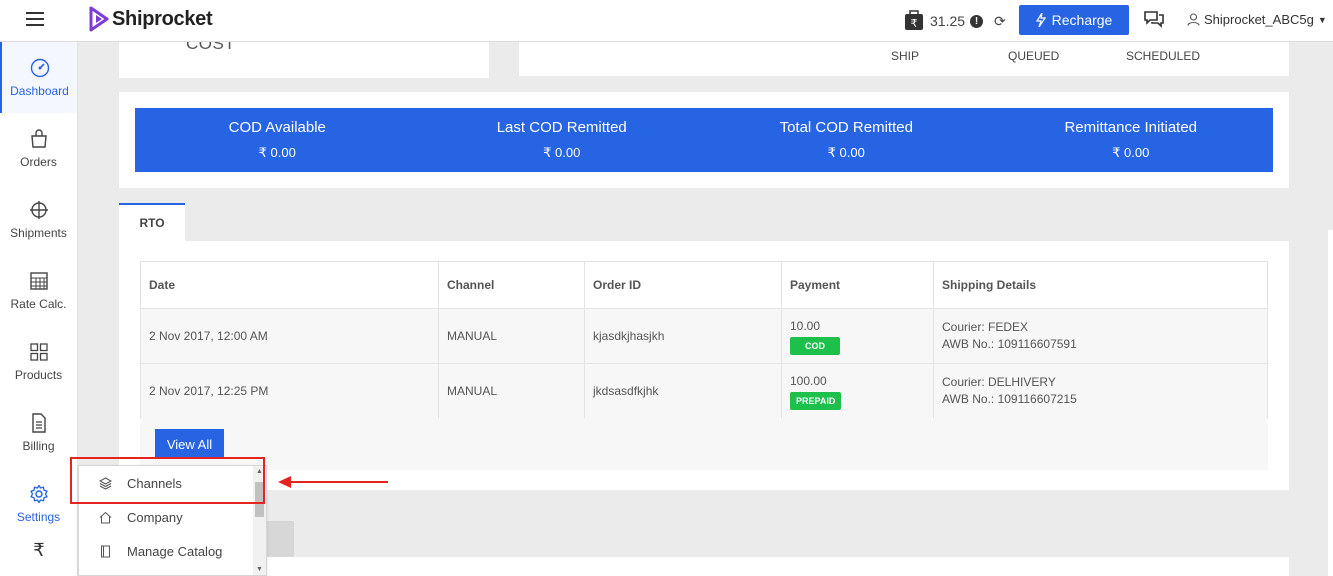 The image size is (1333, 576). Describe the element at coordinates (38, 361) in the screenshot. I see `sidebar-item-products: Products` at that location.